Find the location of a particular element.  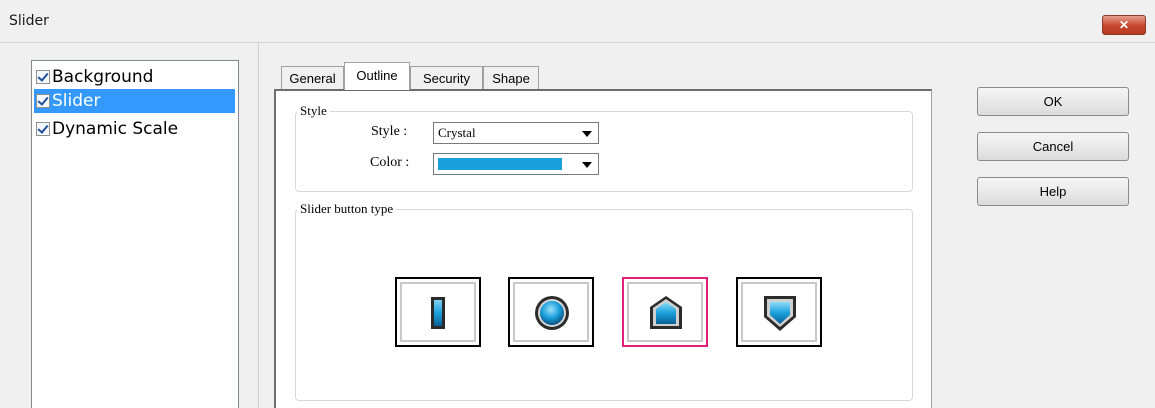

close-icon: ✕ is located at coordinates (1124, 25).